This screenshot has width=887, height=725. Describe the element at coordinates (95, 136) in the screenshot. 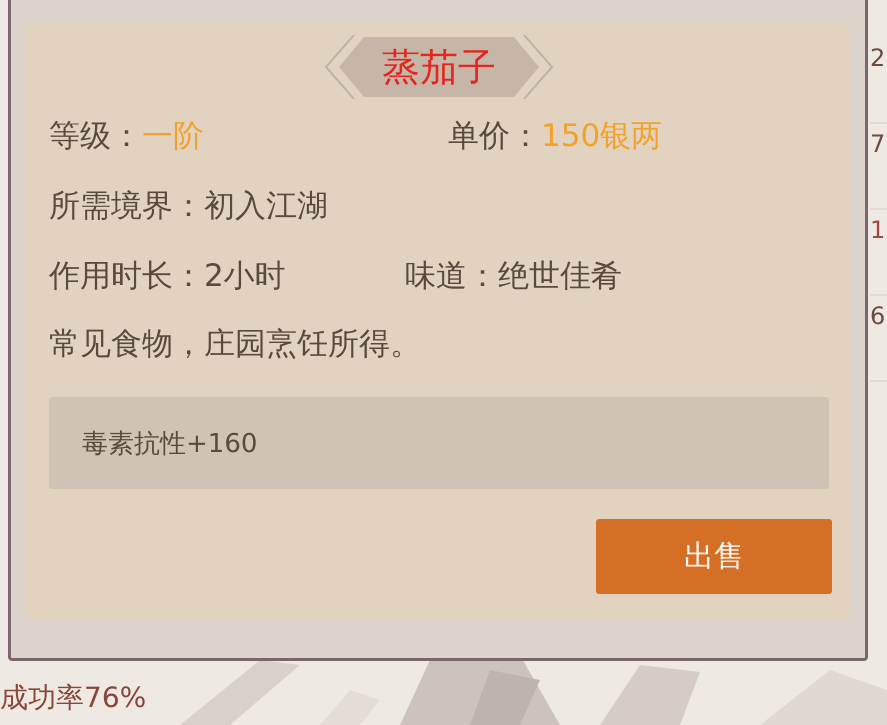

I see `field-label: 等级：` at that location.